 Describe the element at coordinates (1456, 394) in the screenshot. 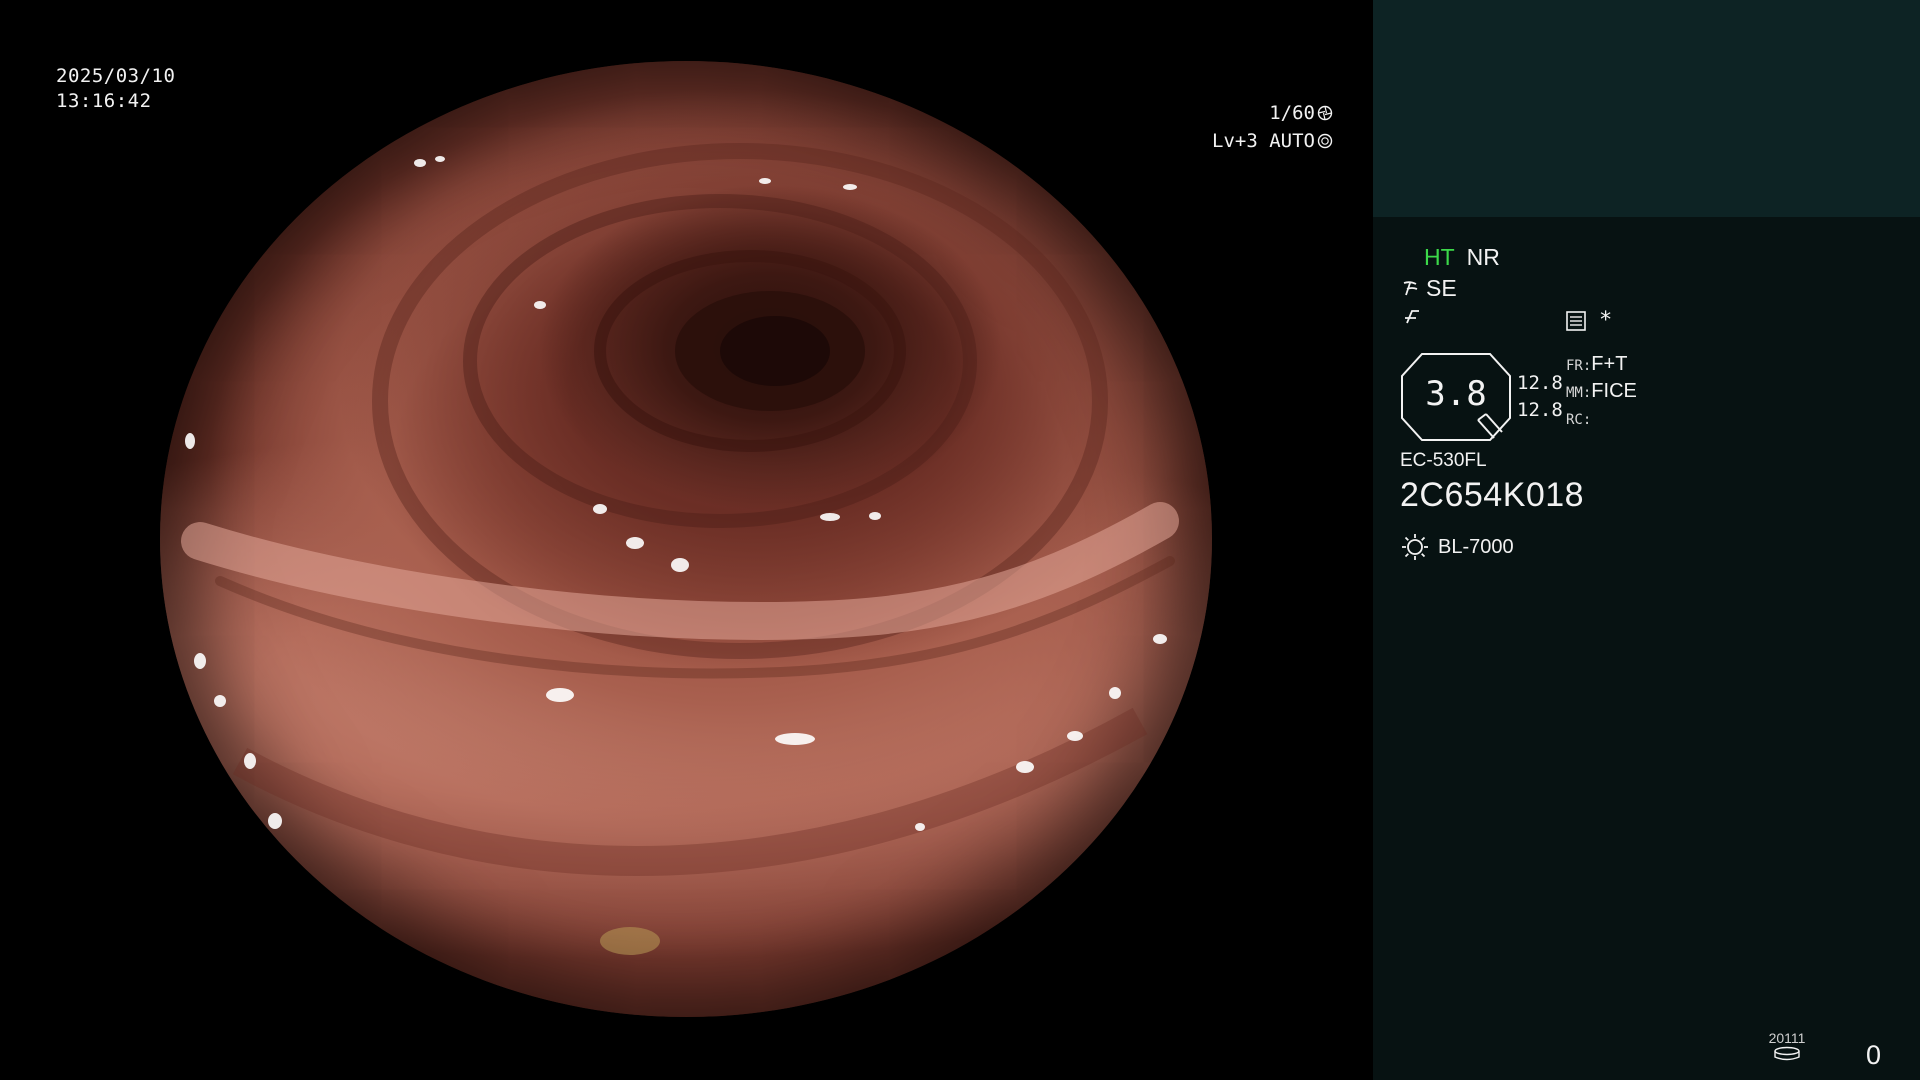

I see `zoom-value: 3.8` at that location.